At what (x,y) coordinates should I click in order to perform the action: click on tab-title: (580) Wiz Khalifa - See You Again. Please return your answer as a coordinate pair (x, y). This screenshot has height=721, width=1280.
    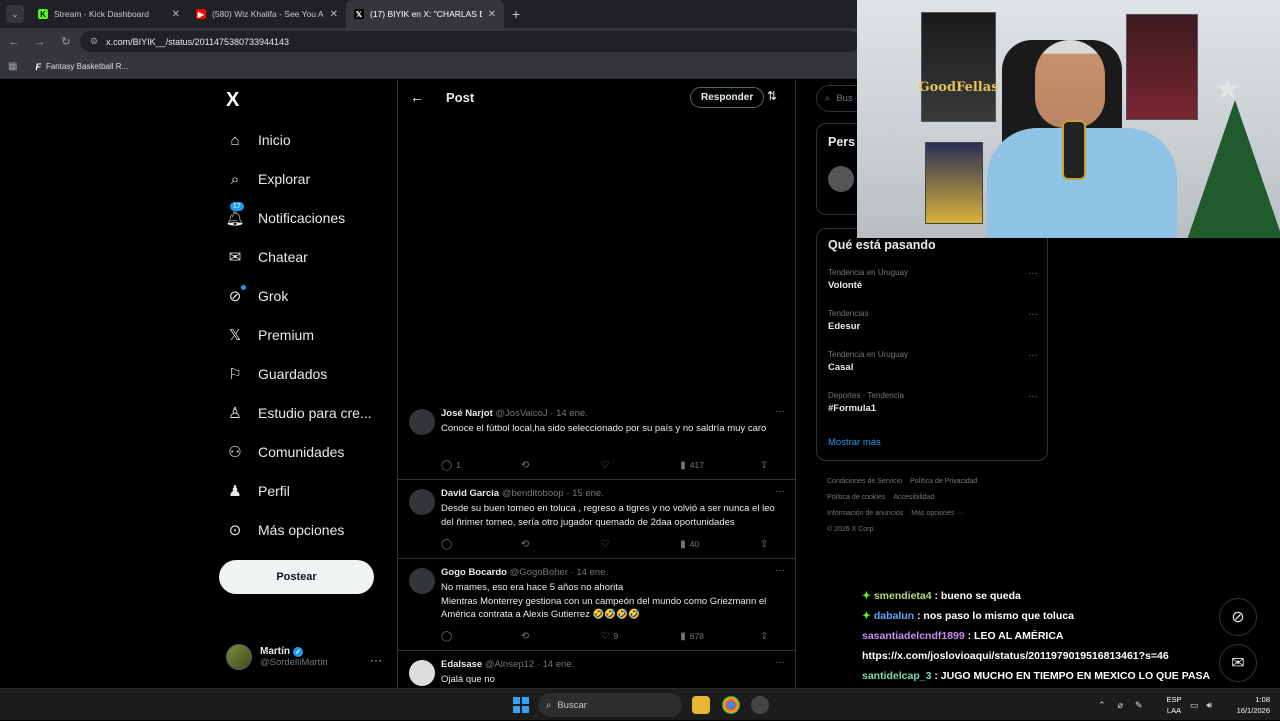
    Looking at the image, I should click on (268, 14).